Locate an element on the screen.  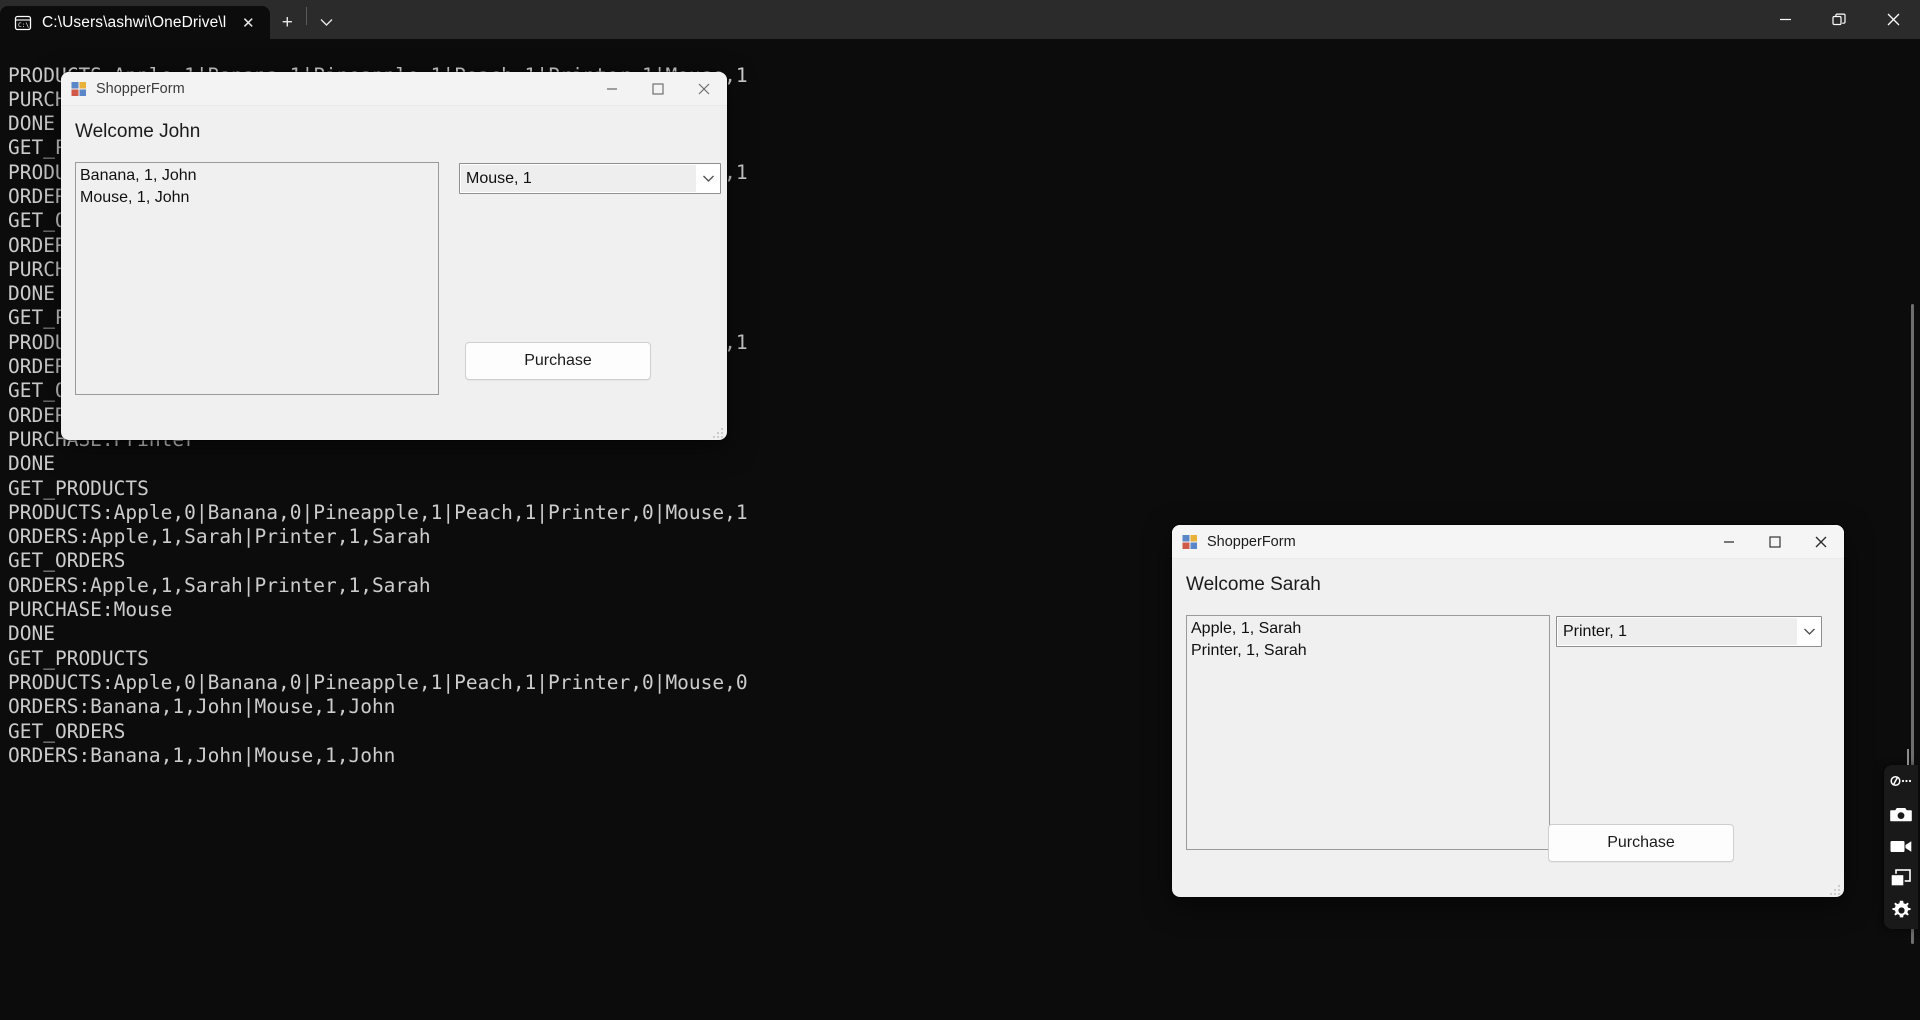
capture-toolbar is located at coordinates (1901, 839).